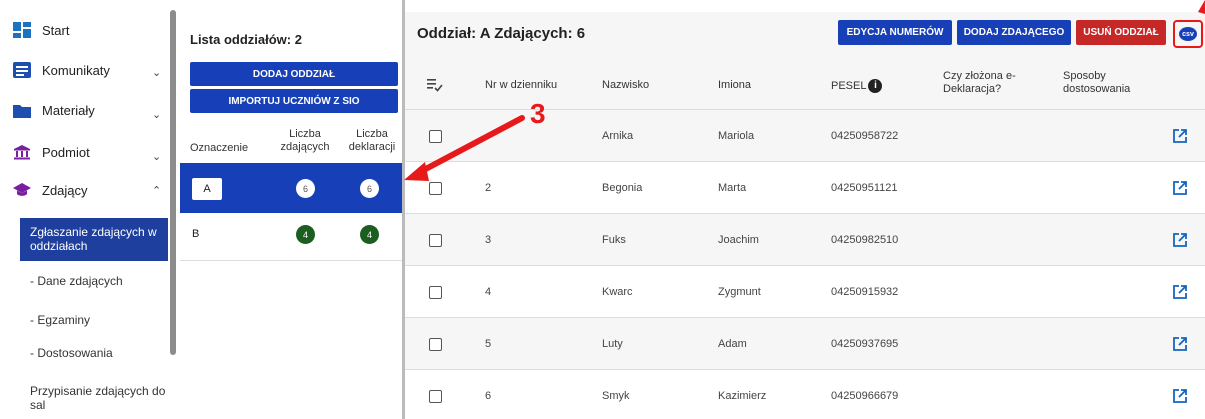 This screenshot has height=419, width=1205. Describe the element at coordinates (864, 188) in the screenshot. I see `cell-pesel: 04250951121` at that location.